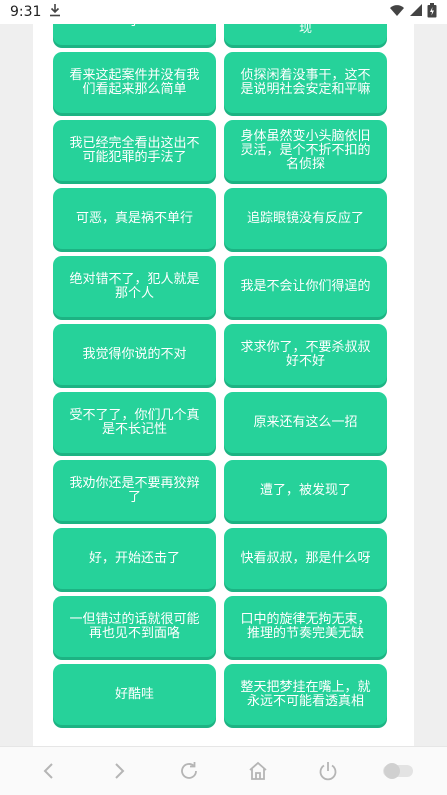  What do you see at coordinates (134, 286) in the screenshot?
I see `quote-button: 绝对错不了，犯人就是那个人` at bounding box center [134, 286].